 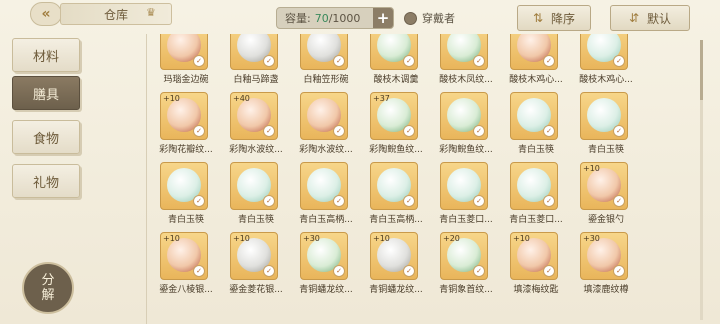 I want to click on tab-gifts: 礼物, so click(x=46, y=181).